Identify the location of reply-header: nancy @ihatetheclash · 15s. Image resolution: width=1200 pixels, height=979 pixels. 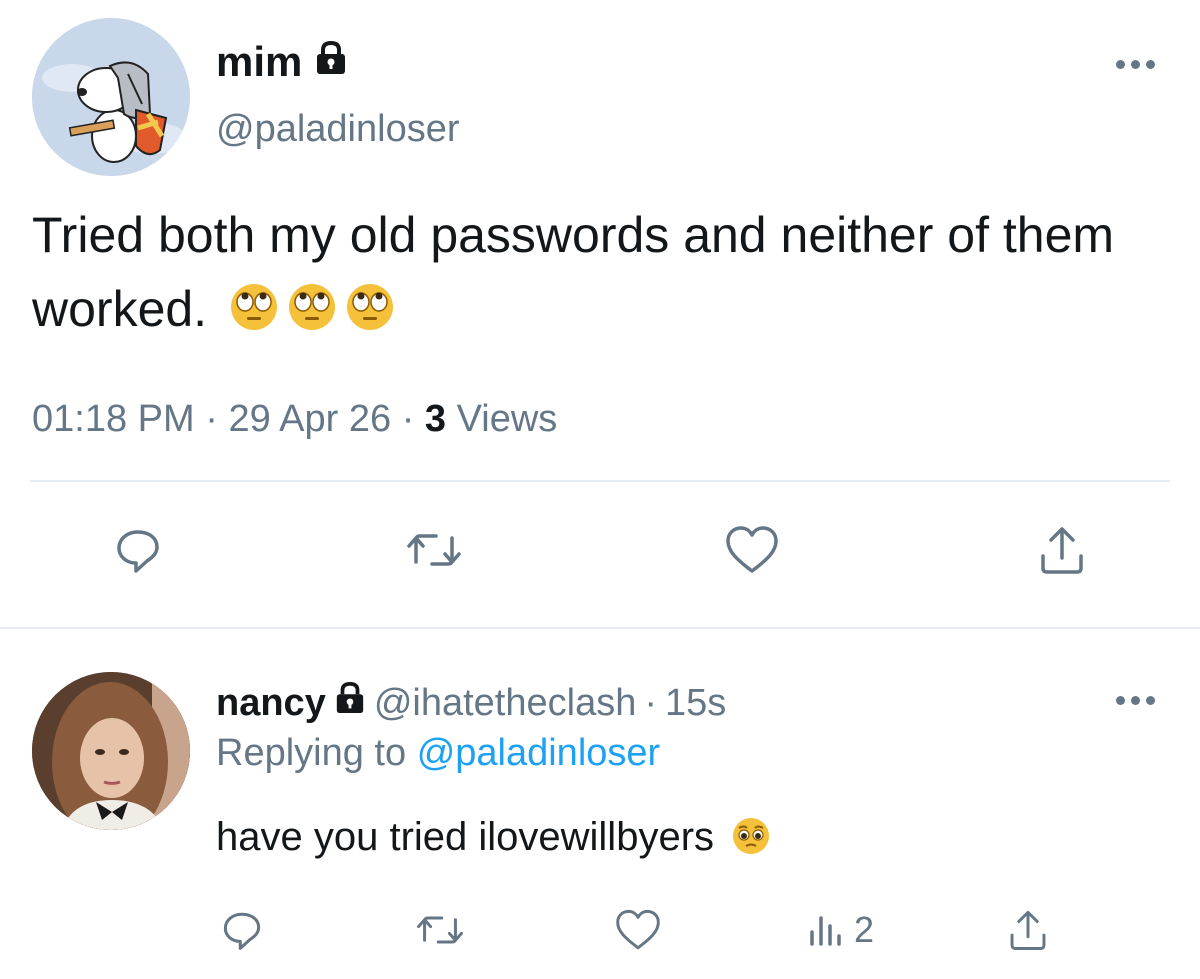
(471, 703).